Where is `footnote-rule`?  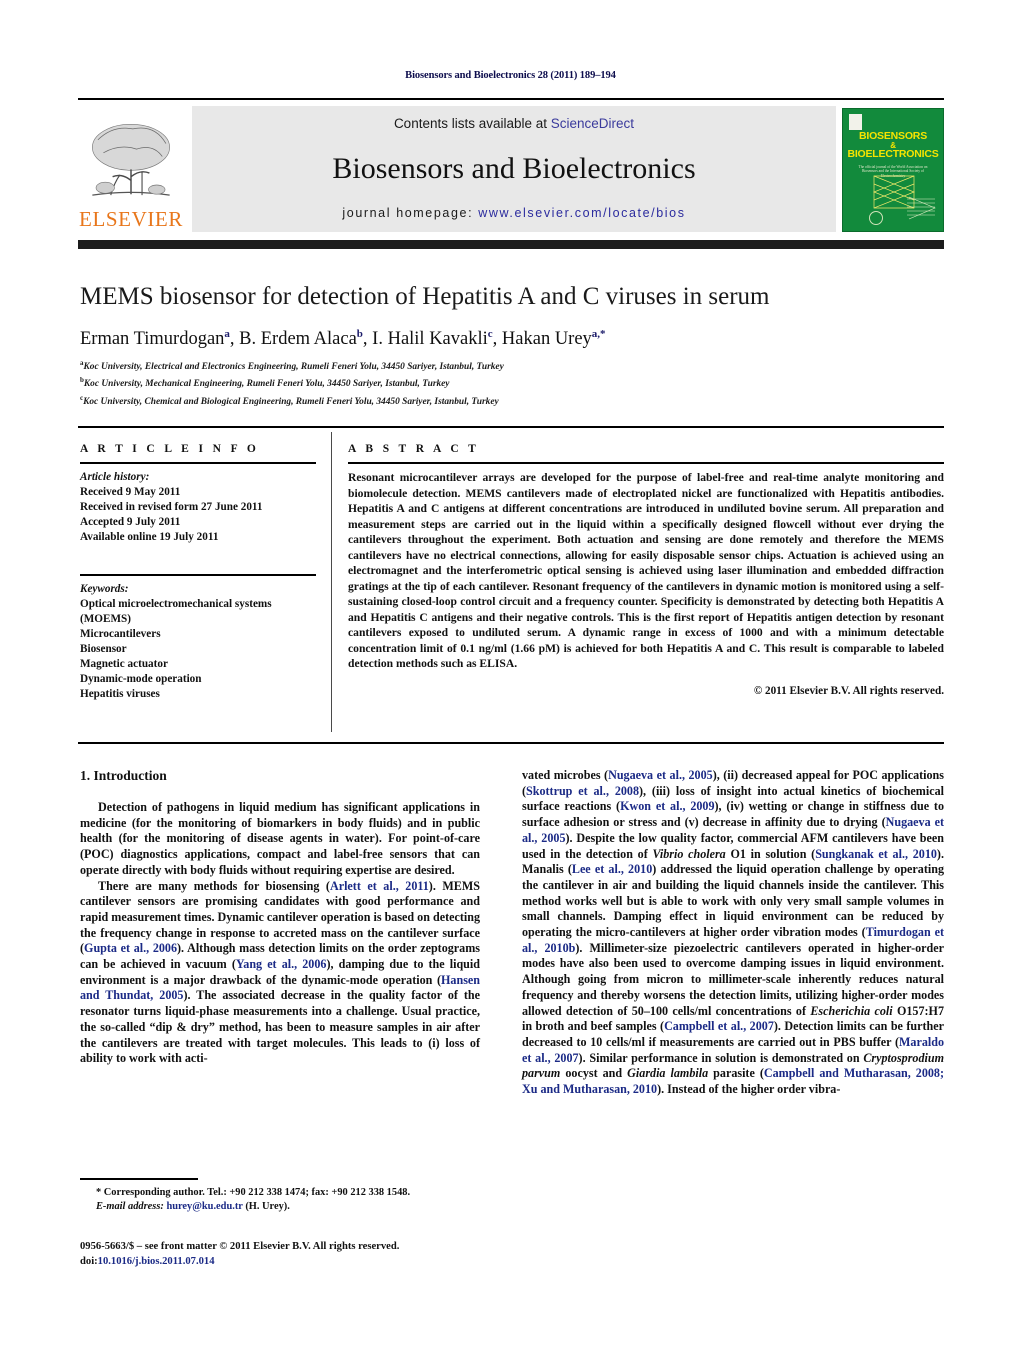 footnote-rule is located at coordinates (139, 1179).